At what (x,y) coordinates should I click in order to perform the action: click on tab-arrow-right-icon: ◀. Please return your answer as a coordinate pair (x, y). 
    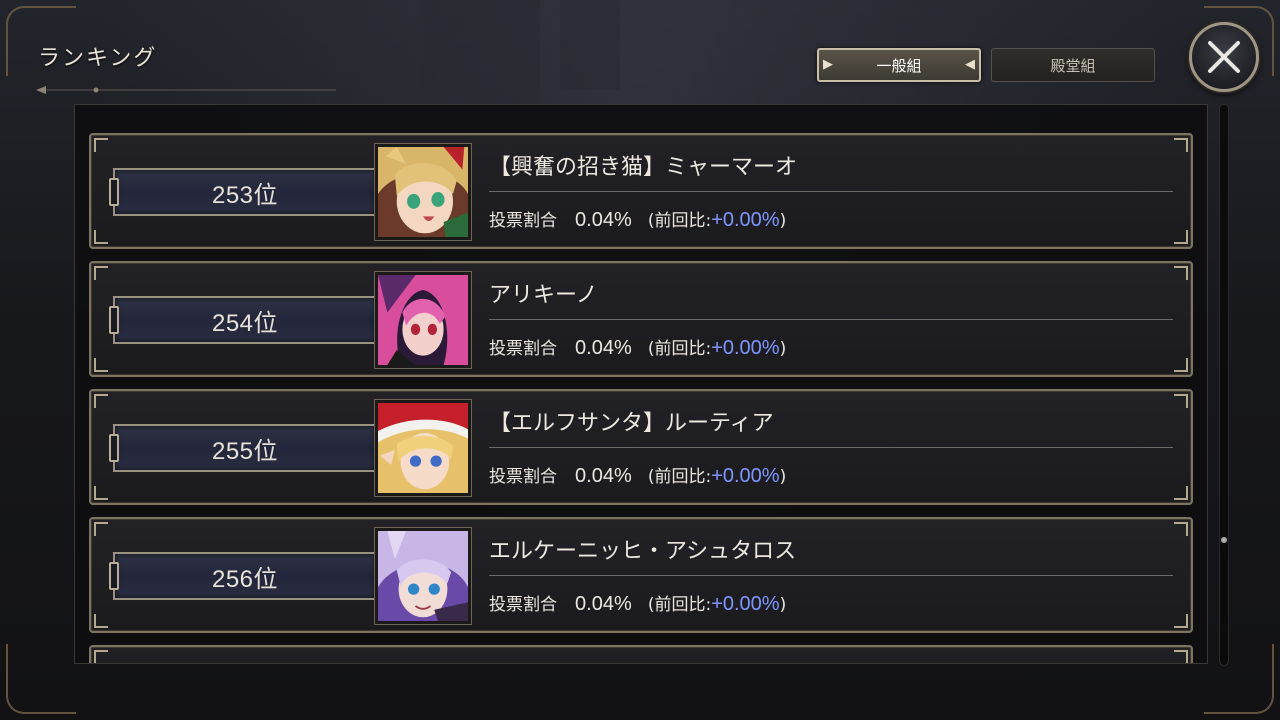
    Looking at the image, I should click on (970, 64).